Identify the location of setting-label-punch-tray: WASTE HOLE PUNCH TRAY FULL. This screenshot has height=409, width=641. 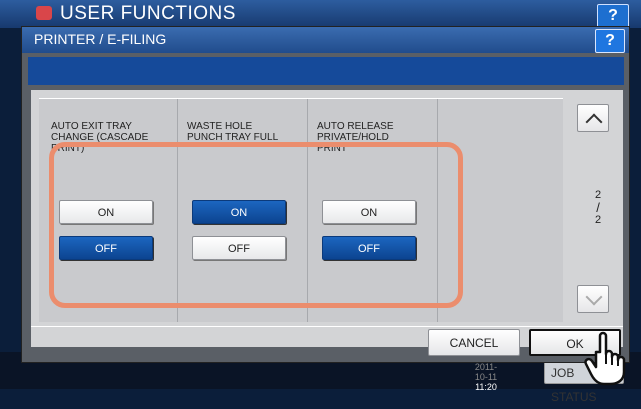
(233, 132).